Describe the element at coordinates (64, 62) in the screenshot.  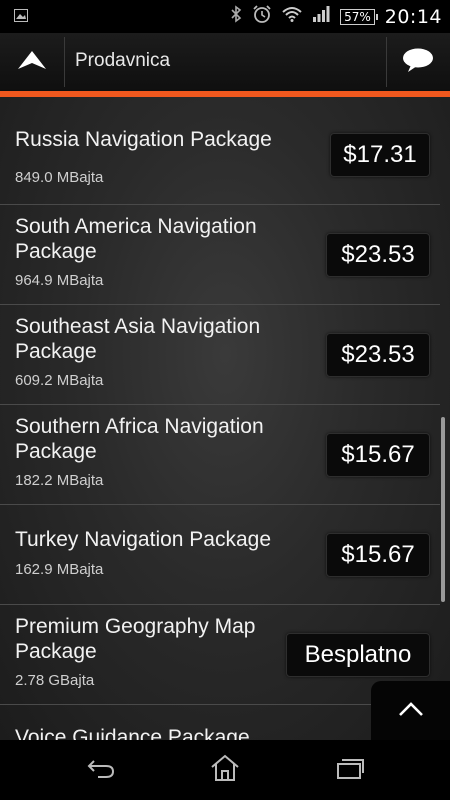
I see `action-bar-divider` at that location.